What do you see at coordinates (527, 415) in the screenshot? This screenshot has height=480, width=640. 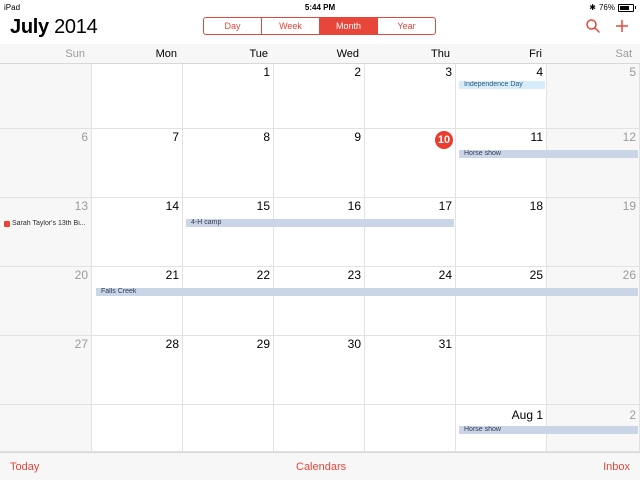 I see `day-number: Aug 1` at bounding box center [527, 415].